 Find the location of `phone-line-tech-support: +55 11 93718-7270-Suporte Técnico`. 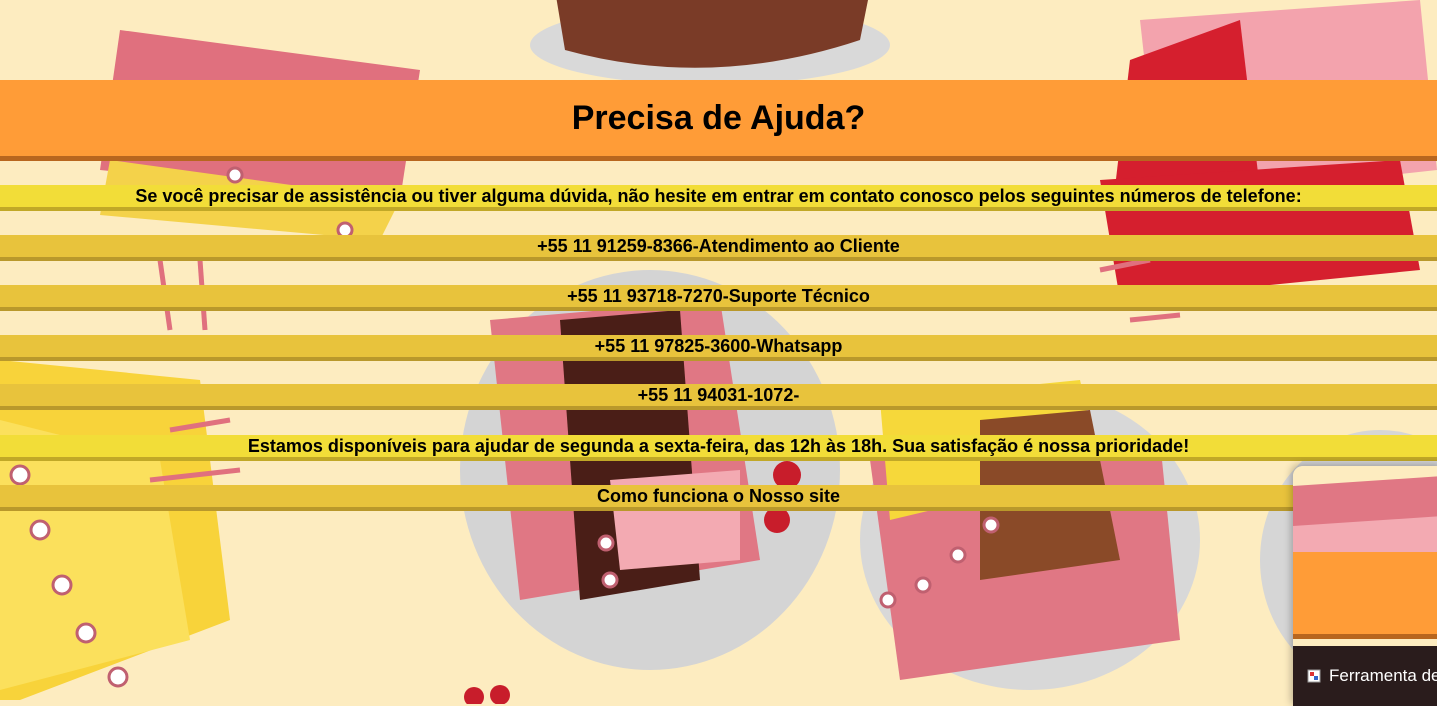

phone-line-tech-support: +55 11 93718-7270-Suporte Técnico is located at coordinates (718, 298).